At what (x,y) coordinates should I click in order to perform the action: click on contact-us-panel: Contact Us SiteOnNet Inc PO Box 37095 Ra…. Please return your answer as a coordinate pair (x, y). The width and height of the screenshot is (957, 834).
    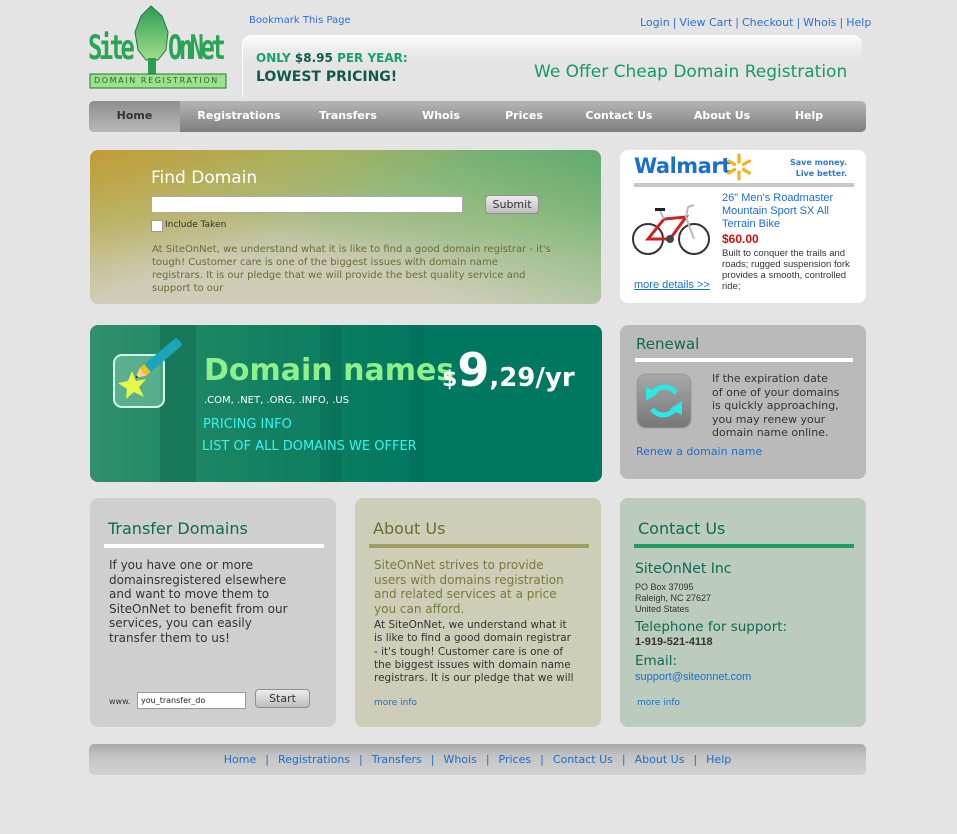
    Looking at the image, I should click on (743, 612).